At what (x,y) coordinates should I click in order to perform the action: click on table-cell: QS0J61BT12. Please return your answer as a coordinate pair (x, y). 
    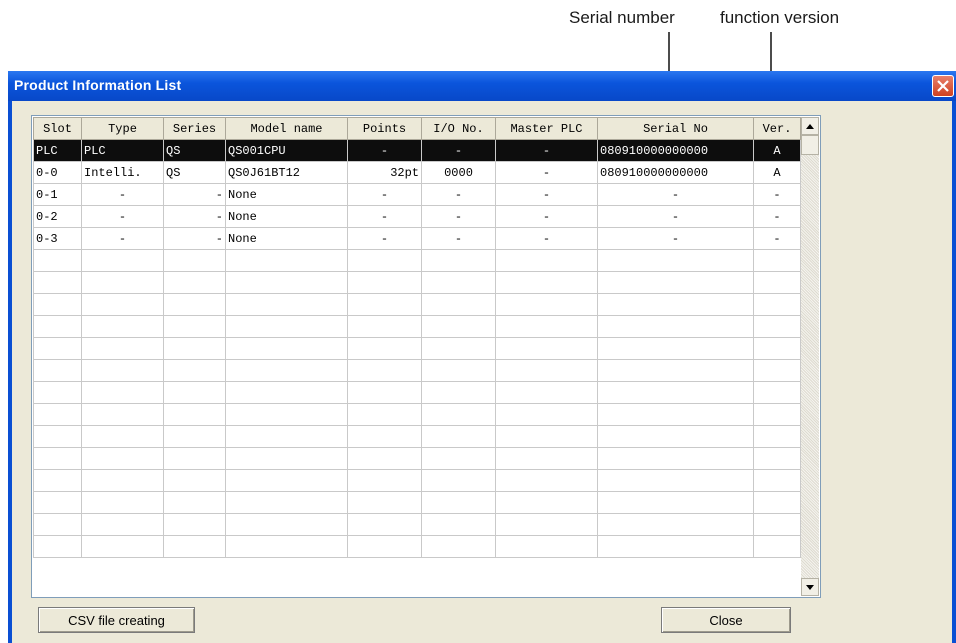
    Looking at the image, I should click on (286, 172).